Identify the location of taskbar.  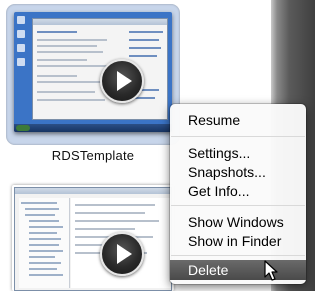
(93, 128).